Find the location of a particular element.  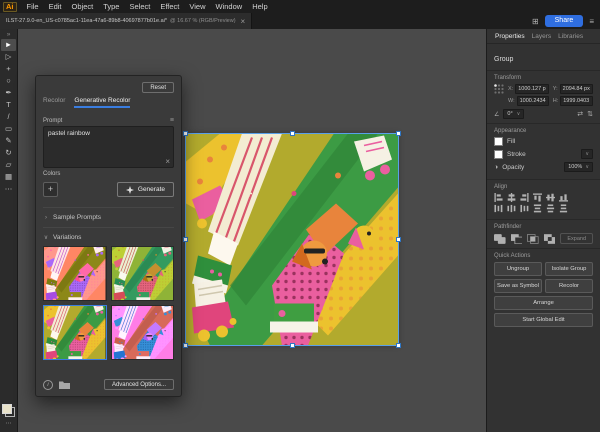

menu-type: Type is located at coordinates (111, 6).